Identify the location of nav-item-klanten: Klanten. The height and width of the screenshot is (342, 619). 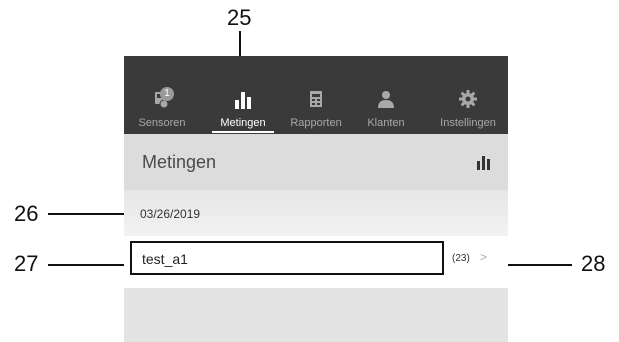
(386, 95).